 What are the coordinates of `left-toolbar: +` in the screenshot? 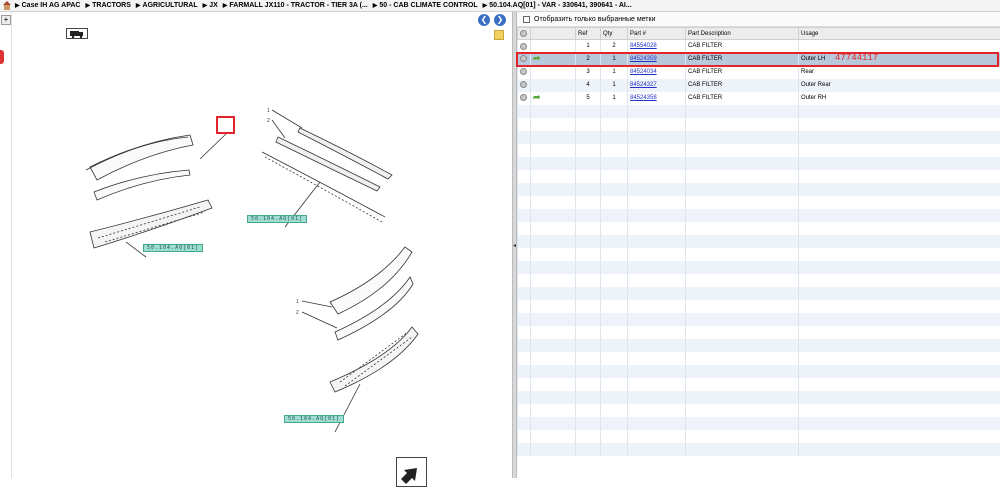 It's located at (6, 245).